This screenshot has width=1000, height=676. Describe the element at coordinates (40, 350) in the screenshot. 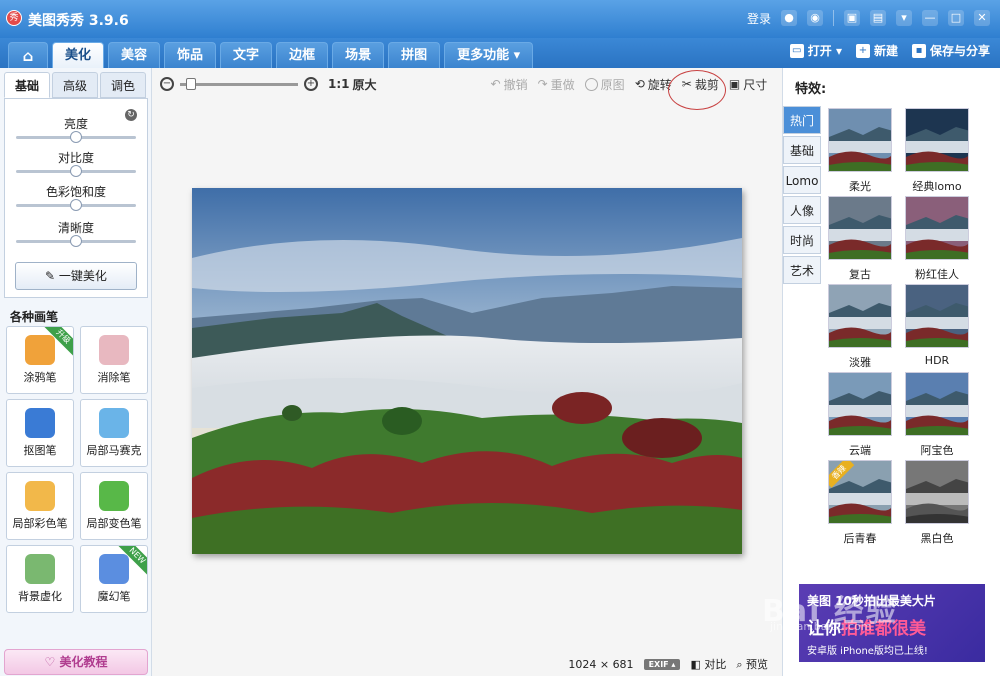

I see `doodle-brush-icon` at that location.